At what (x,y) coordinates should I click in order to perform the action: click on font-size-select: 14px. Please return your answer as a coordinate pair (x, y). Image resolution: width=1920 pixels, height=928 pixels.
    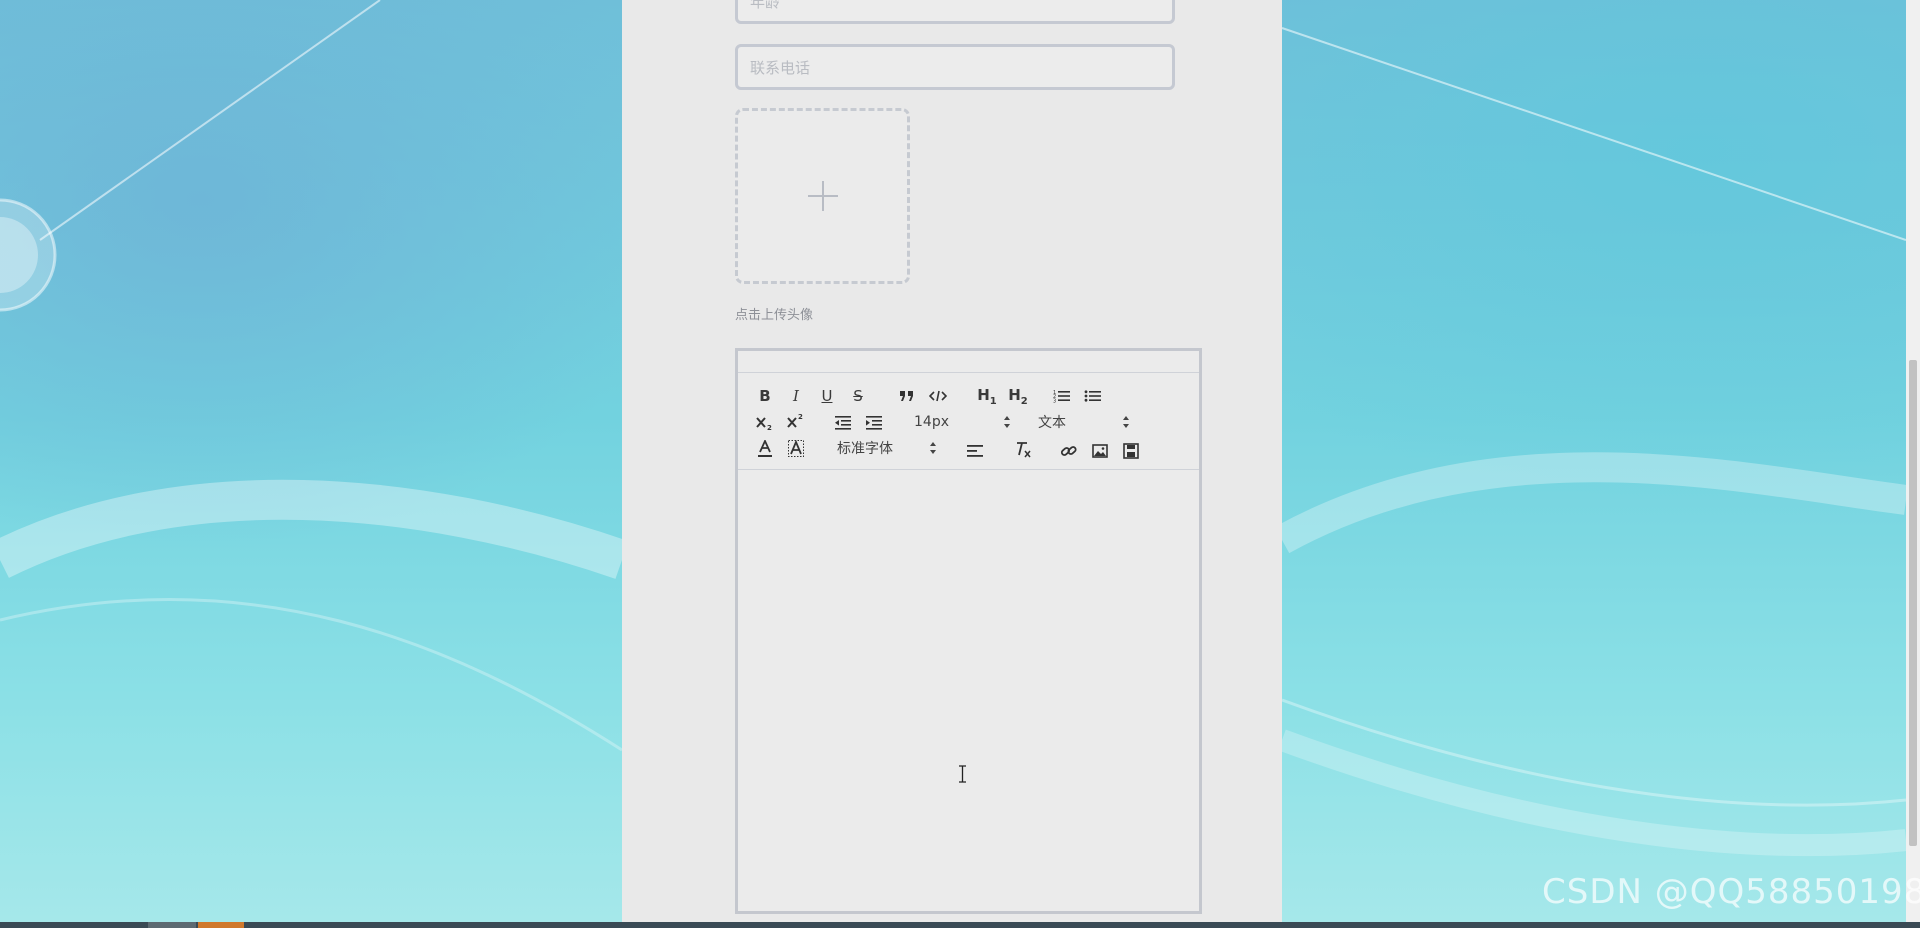
    Looking at the image, I should click on (962, 422).